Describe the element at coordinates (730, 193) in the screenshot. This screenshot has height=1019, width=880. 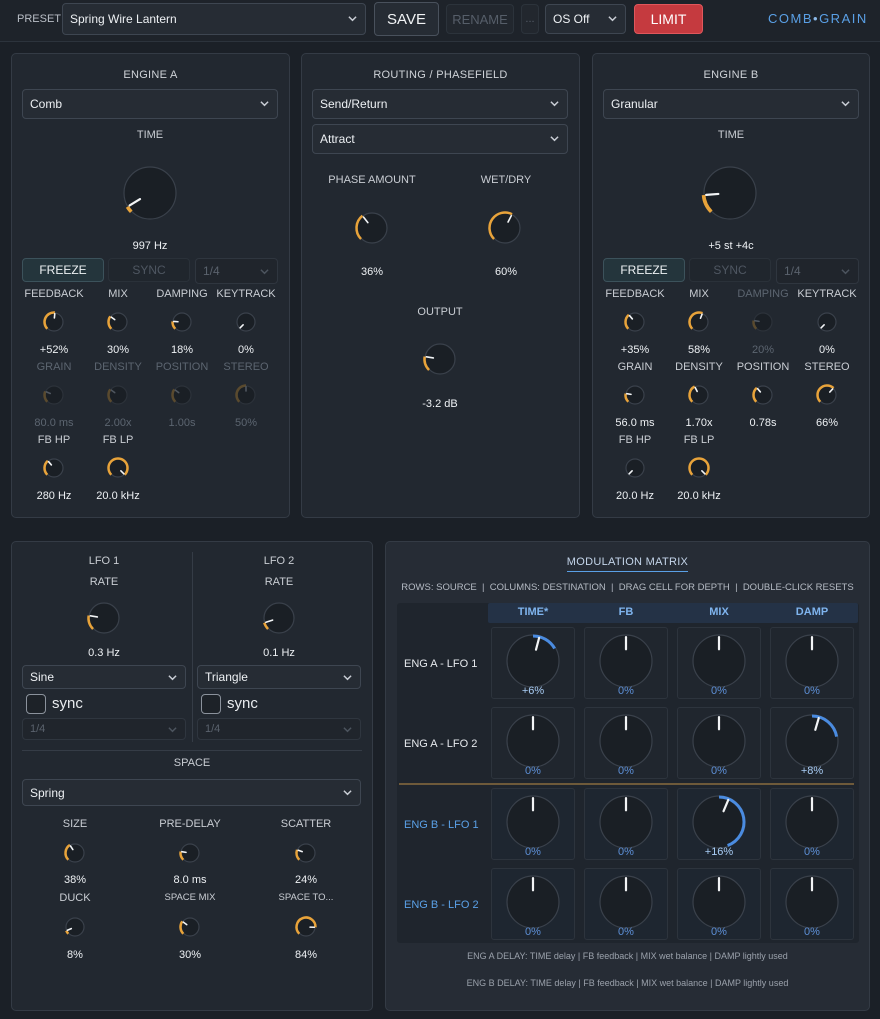
I see `engine-b-time-knob` at that location.